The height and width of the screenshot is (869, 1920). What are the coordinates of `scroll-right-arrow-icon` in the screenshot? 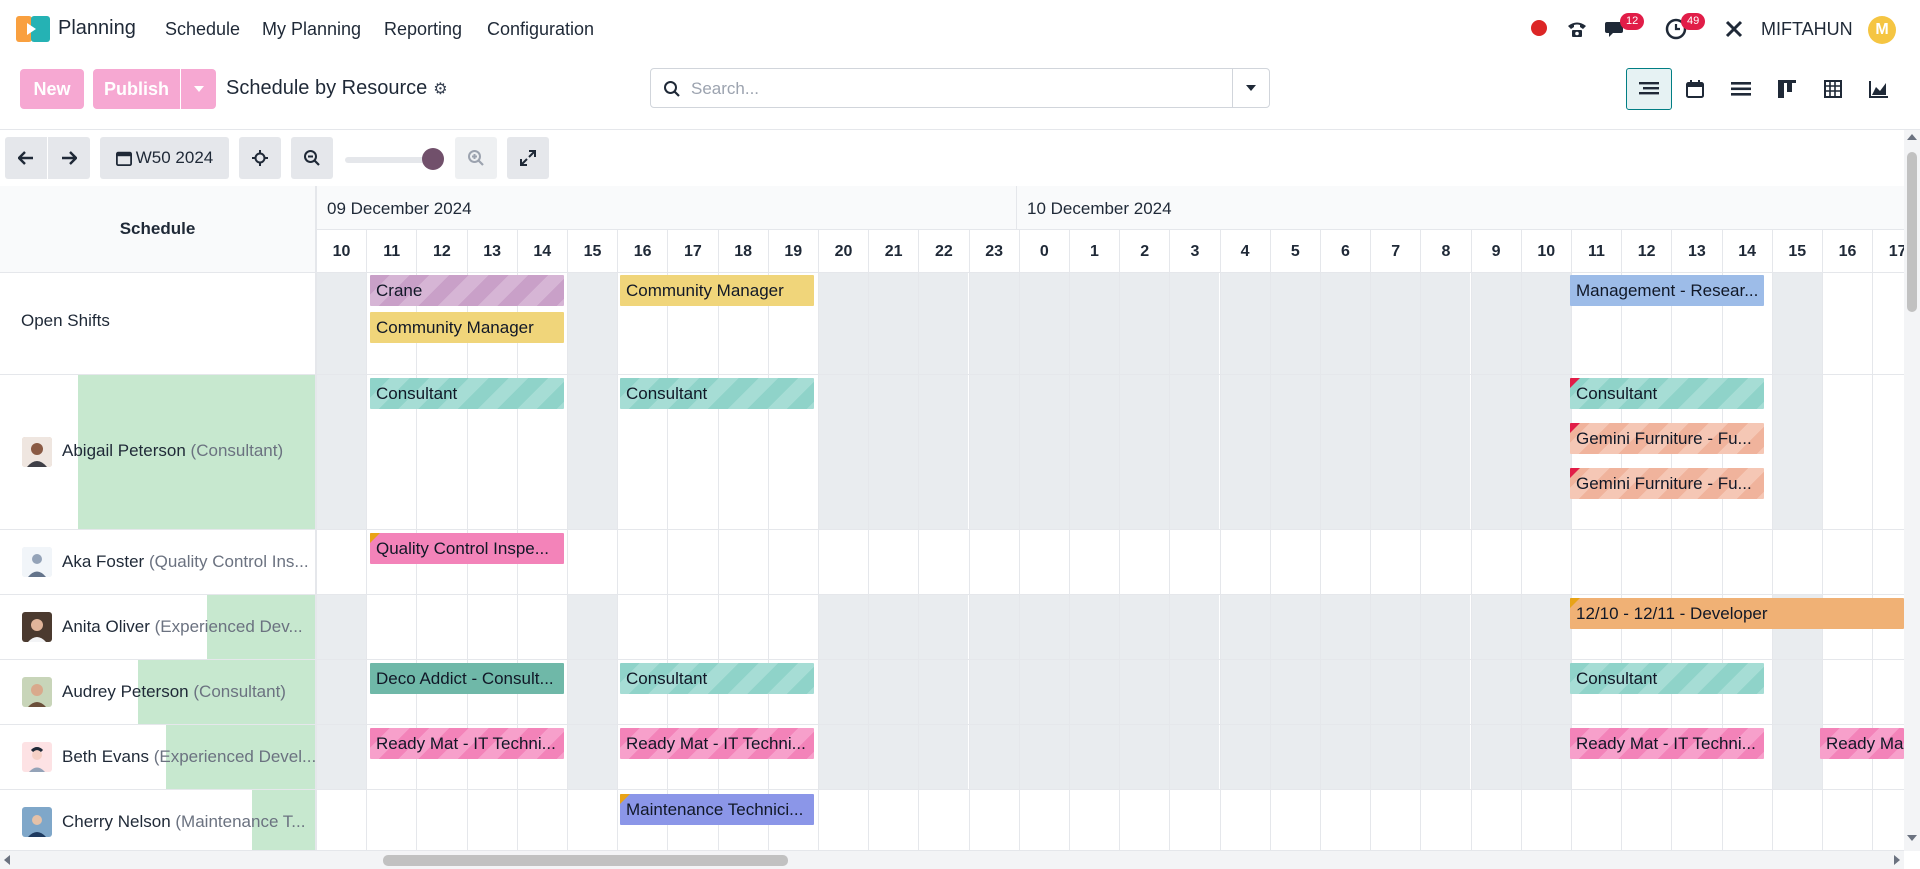 It's located at (1897, 860).